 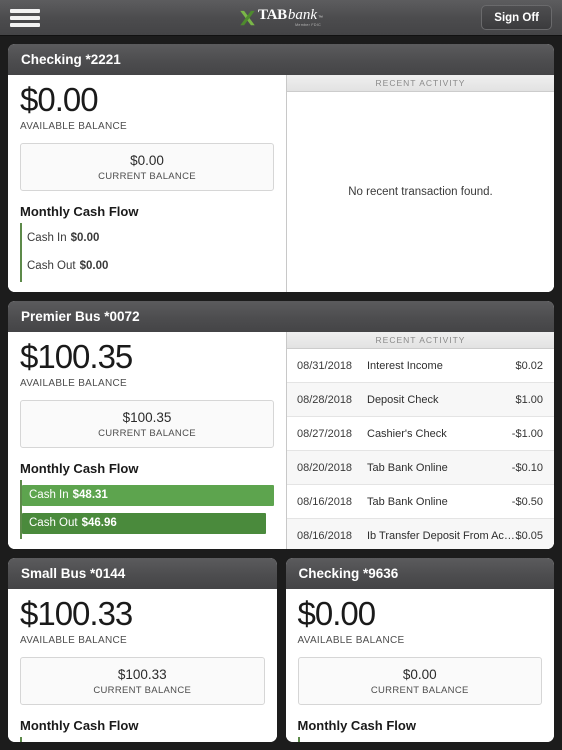 I want to click on transaction-amount: -$0.50, so click(x=527, y=501).